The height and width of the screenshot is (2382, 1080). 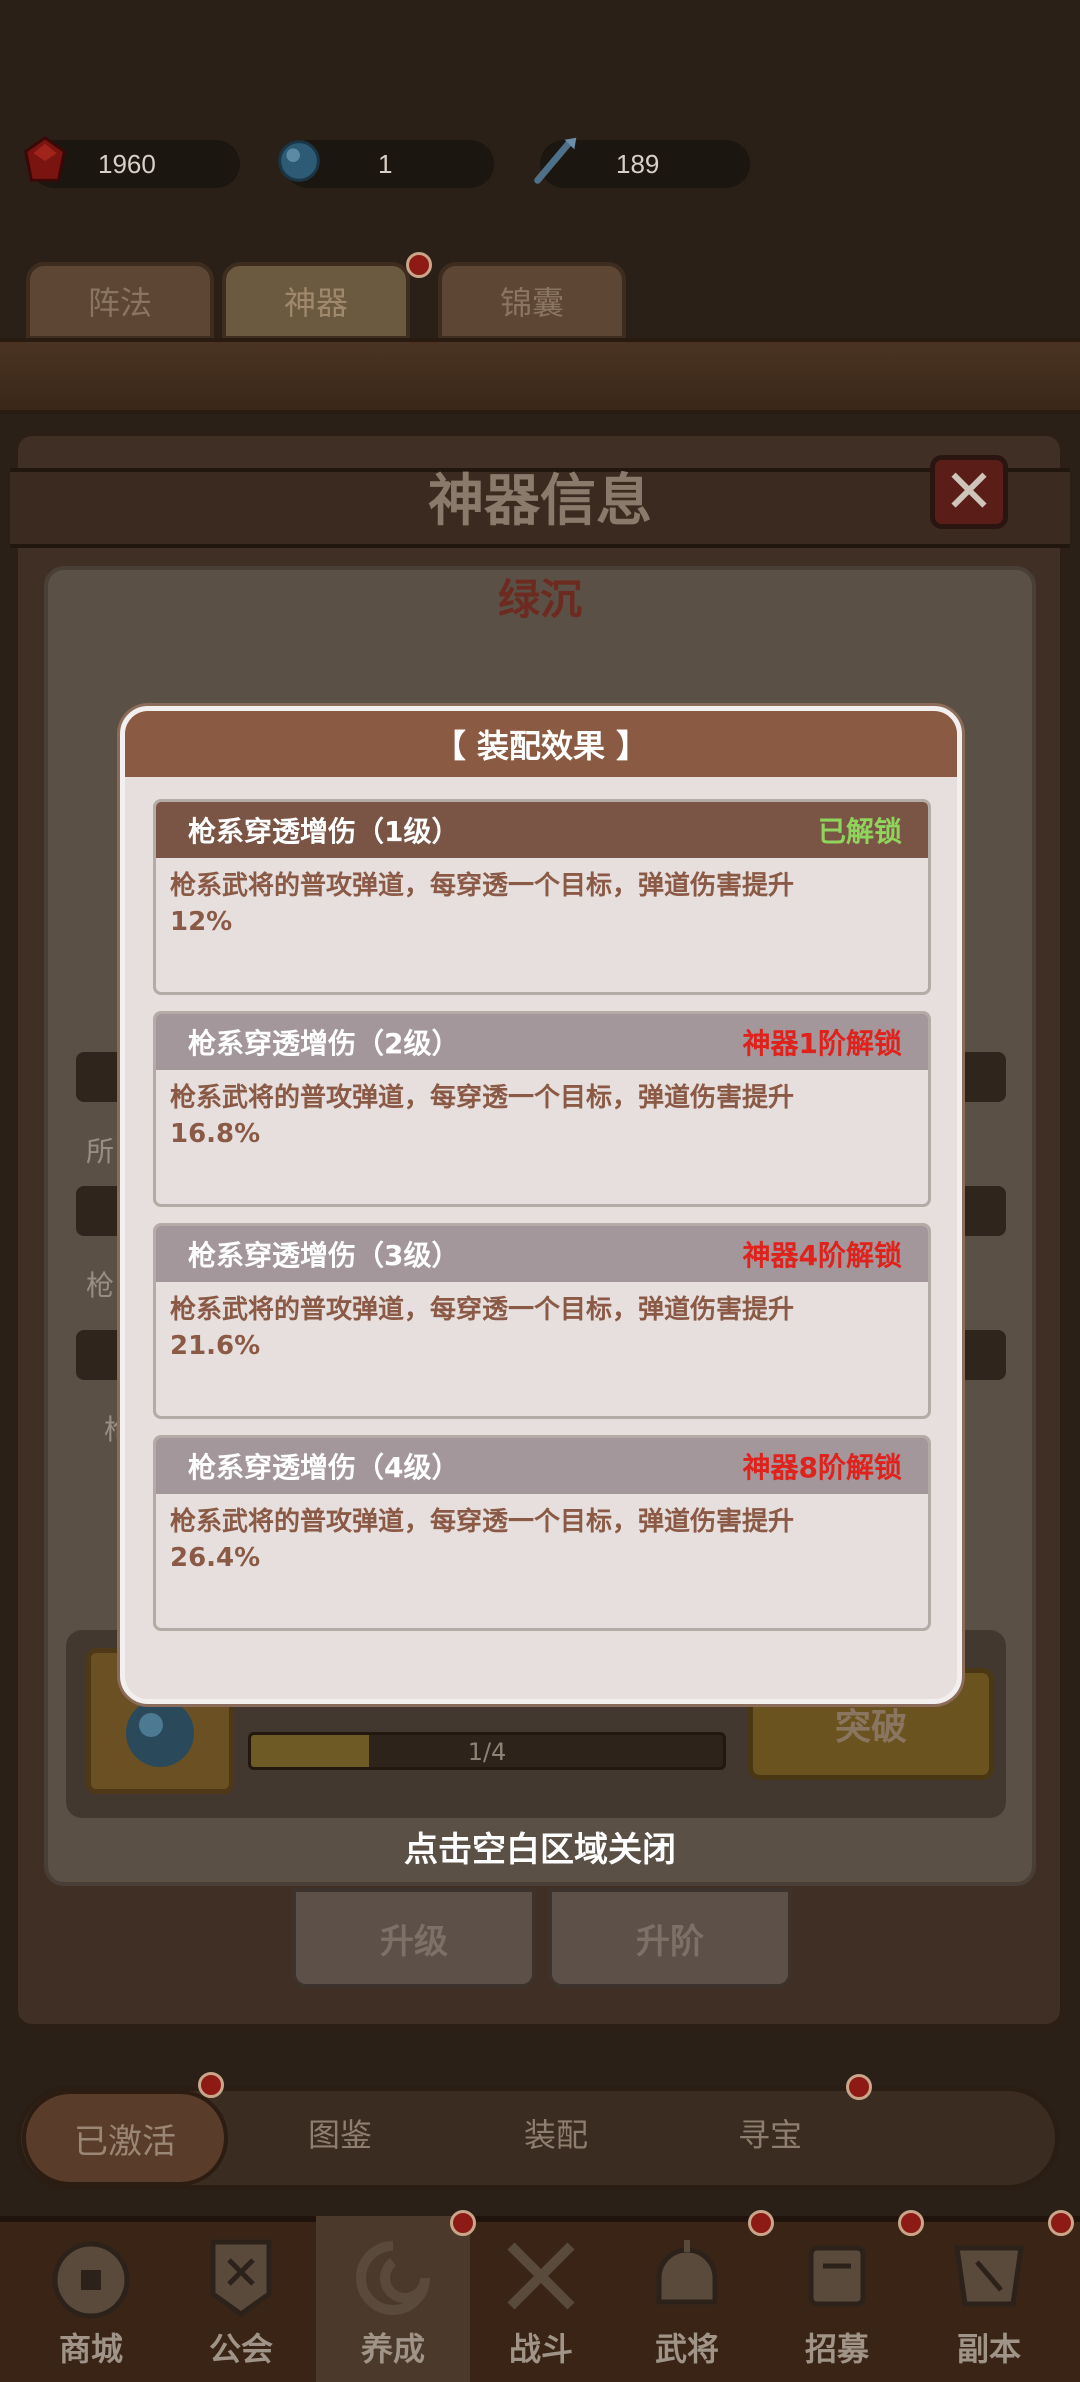 What do you see at coordinates (822, 1255) in the screenshot?
I see `effect-status: 神器4阶解锁` at bounding box center [822, 1255].